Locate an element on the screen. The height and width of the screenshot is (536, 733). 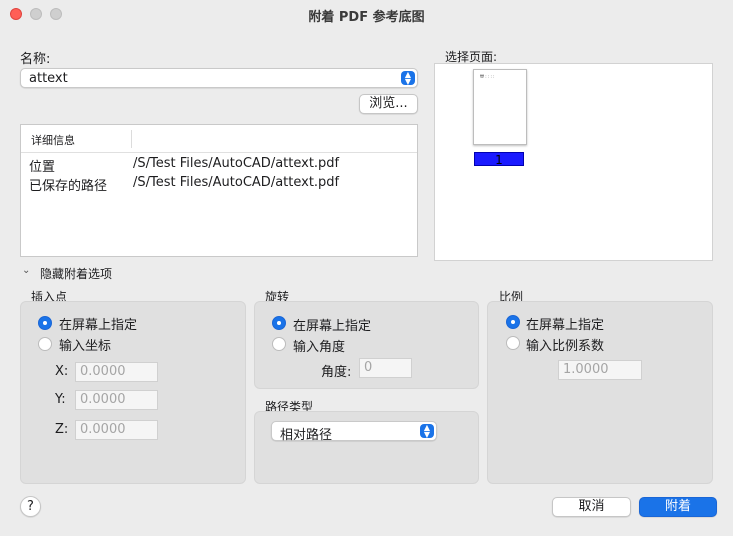
details-table-header: 详细信息 is located at coordinates (219, 139).